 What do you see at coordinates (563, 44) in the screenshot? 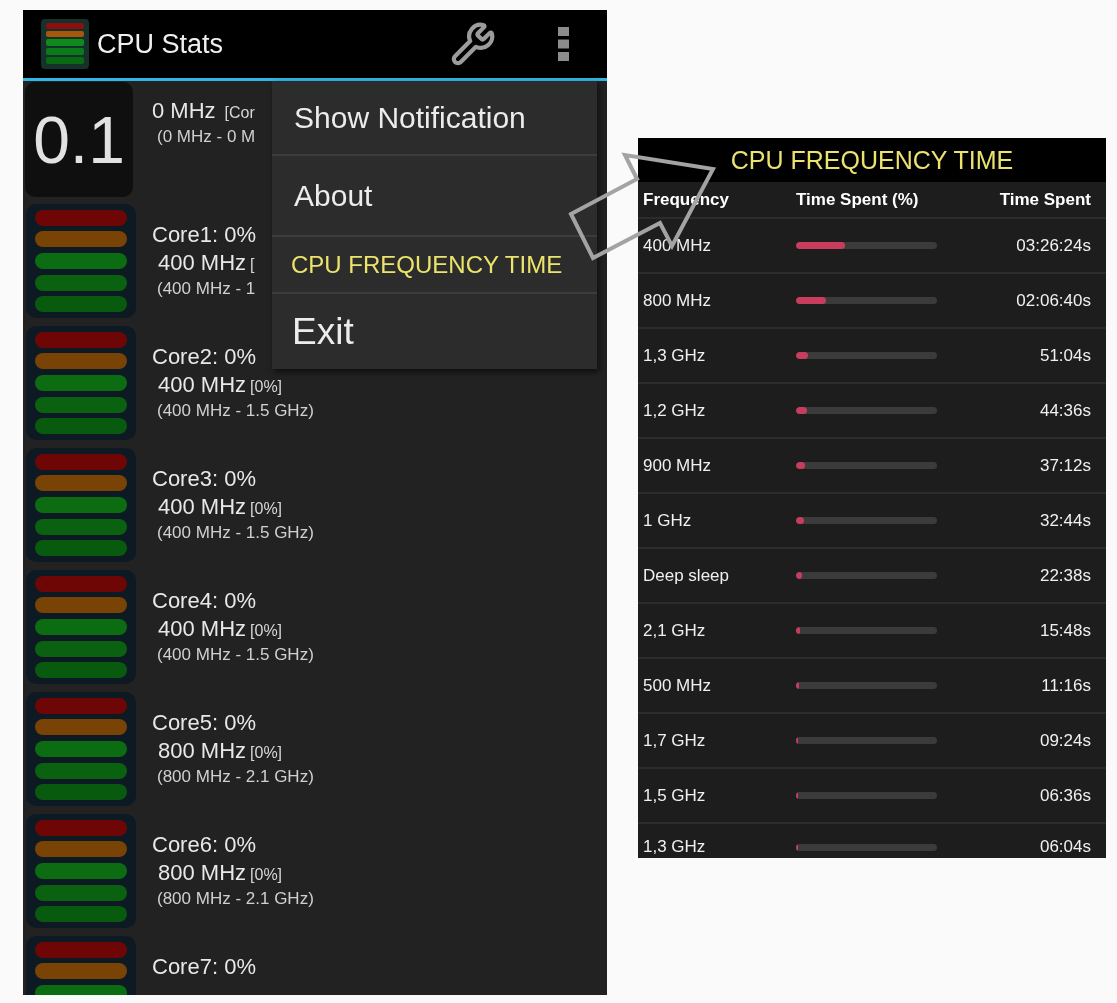
I see `overflow-menu-icon` at bounding box center [563, 44].